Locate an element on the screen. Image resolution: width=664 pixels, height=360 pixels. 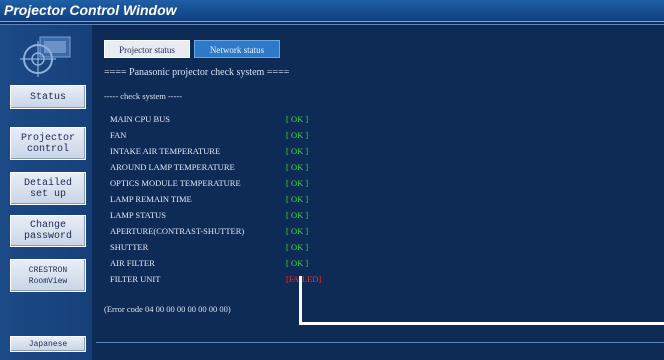
list-item: AIR FILTER [ OK ] is located at coordinates (270, 266).